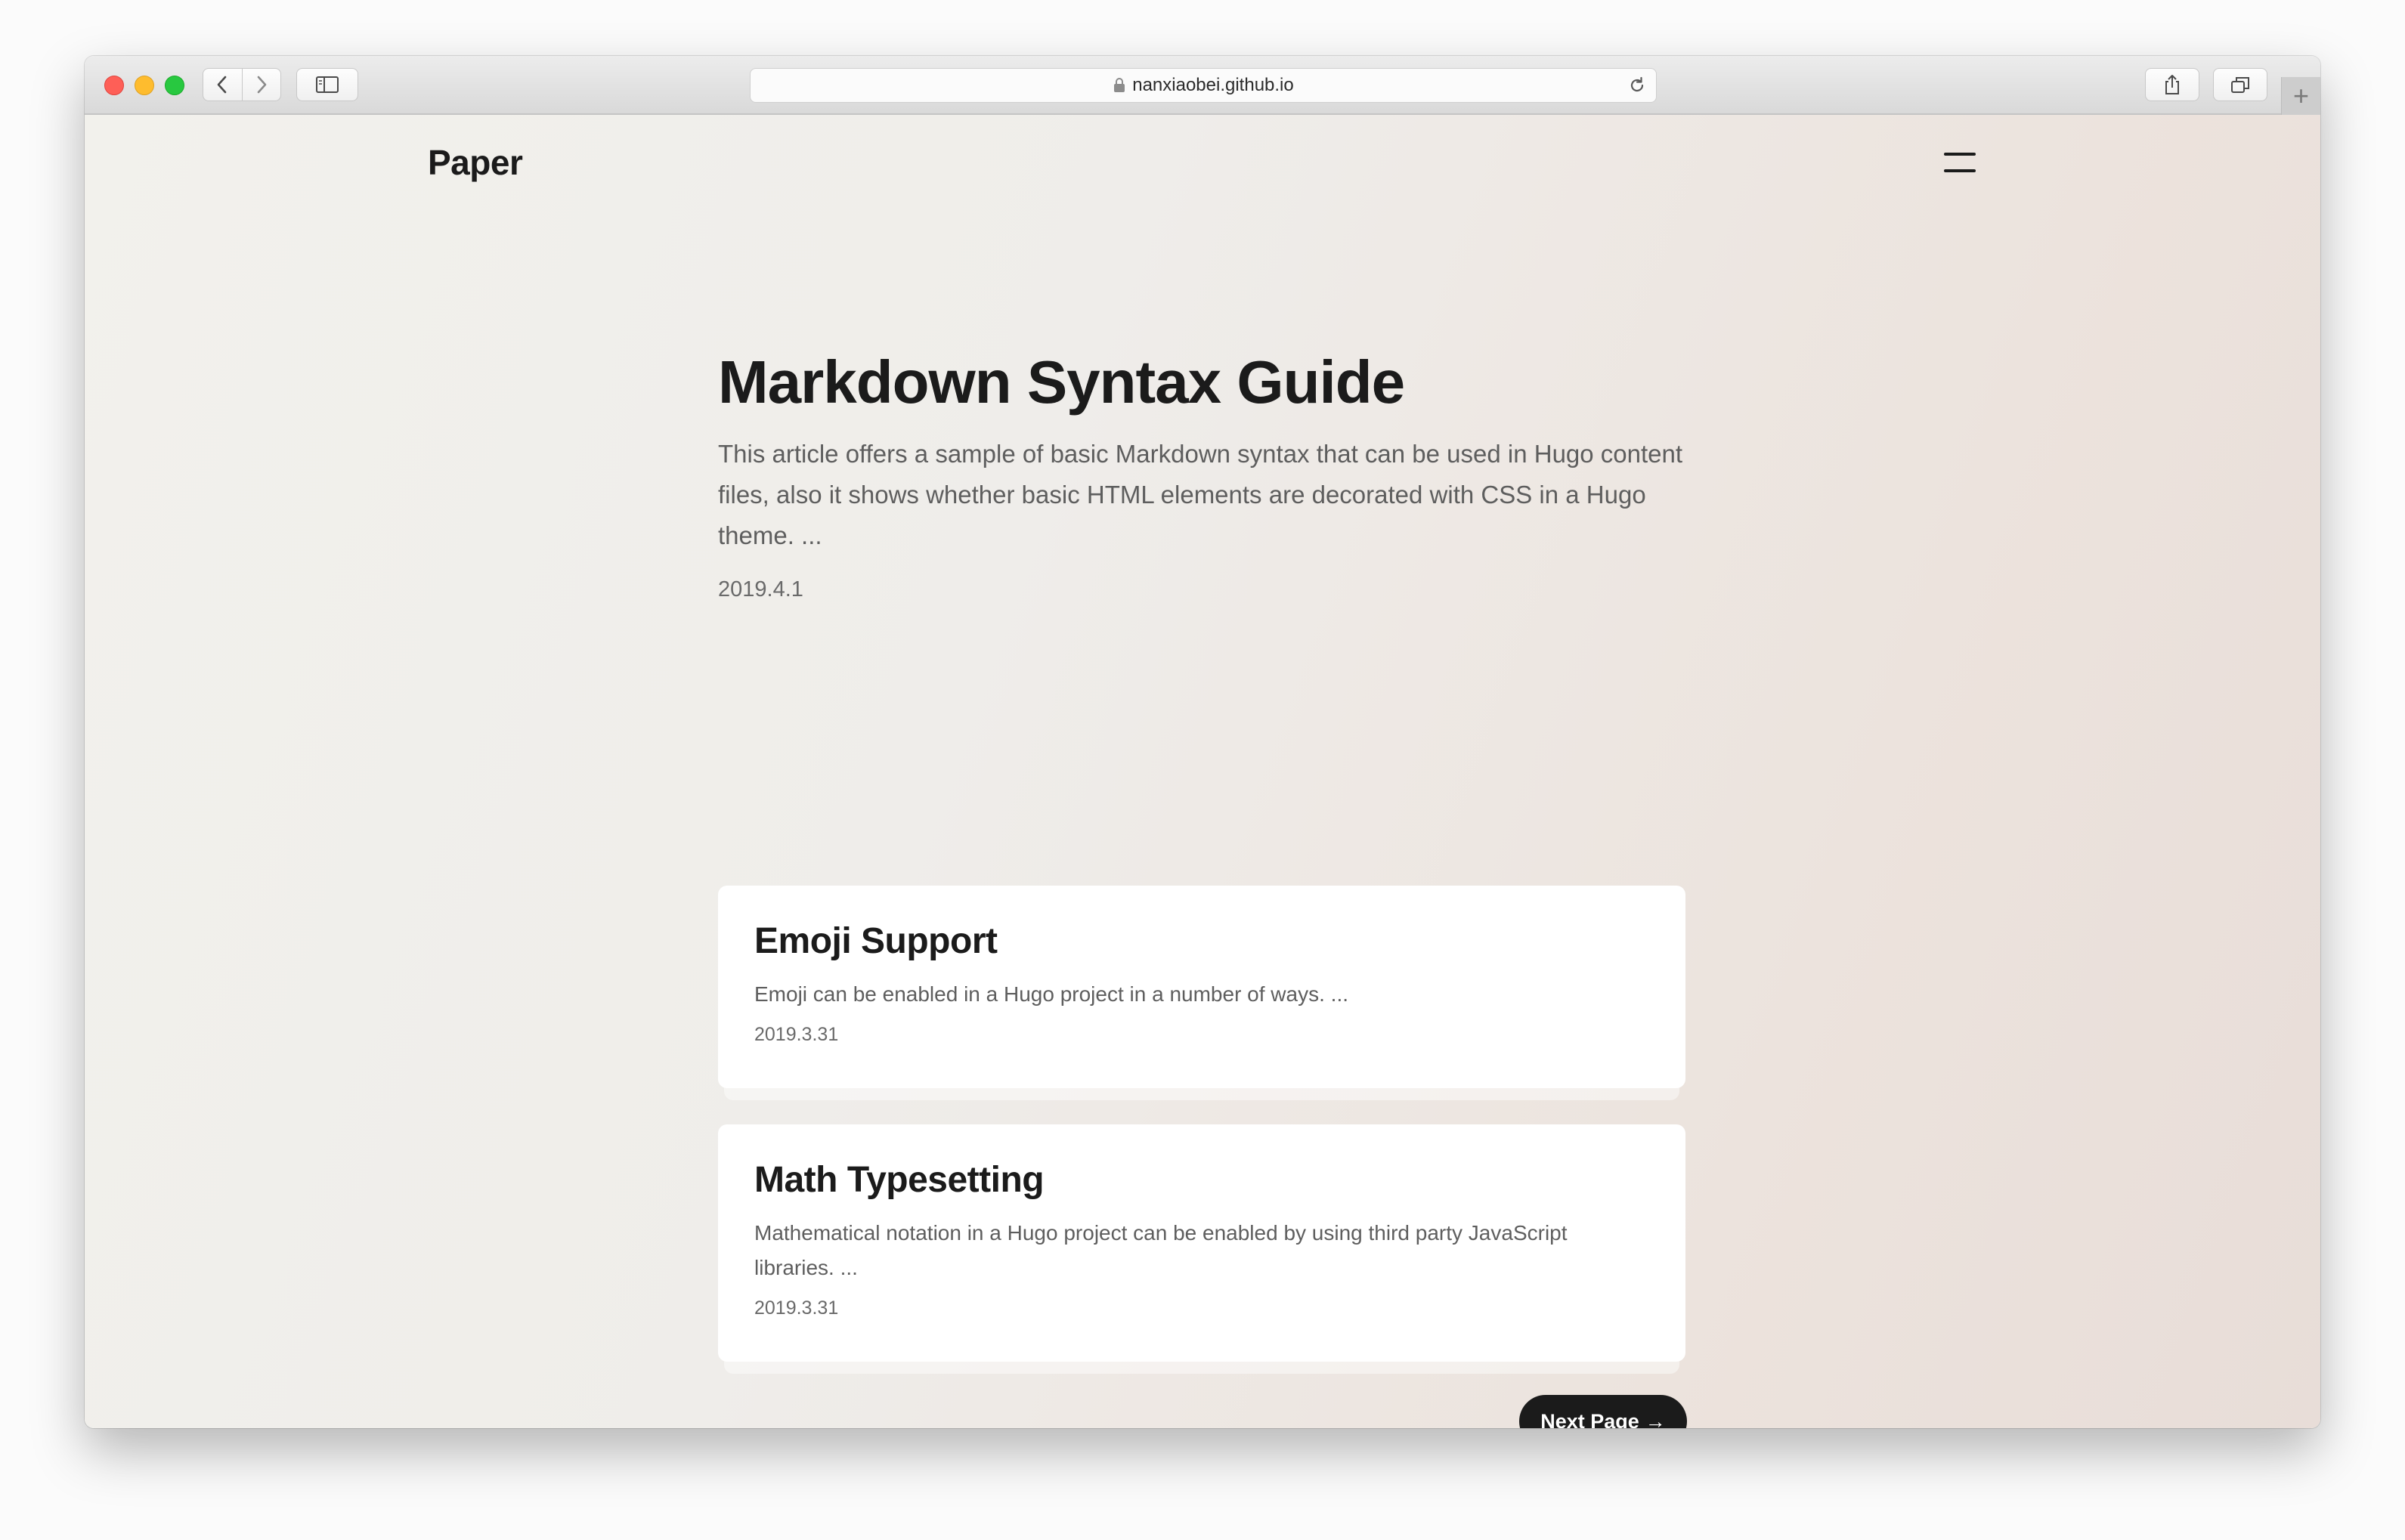 This screenshot has width=2405, height=1540. I want to click on next-page-label: Next Page, so click(1589, 1419).